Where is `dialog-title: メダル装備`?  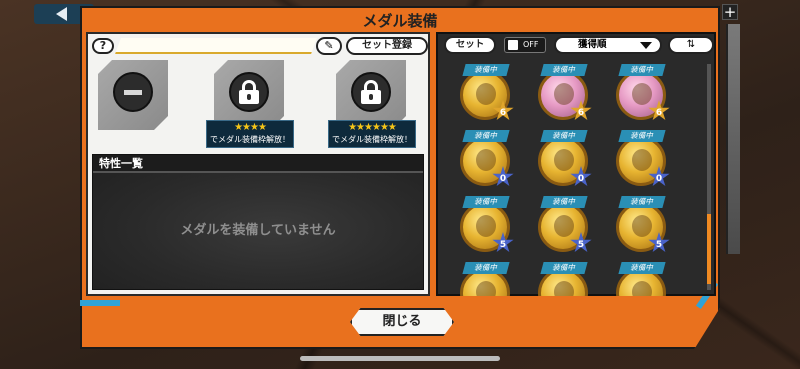 dialog-title: メダル装備 is located at coordinates (400, 21).